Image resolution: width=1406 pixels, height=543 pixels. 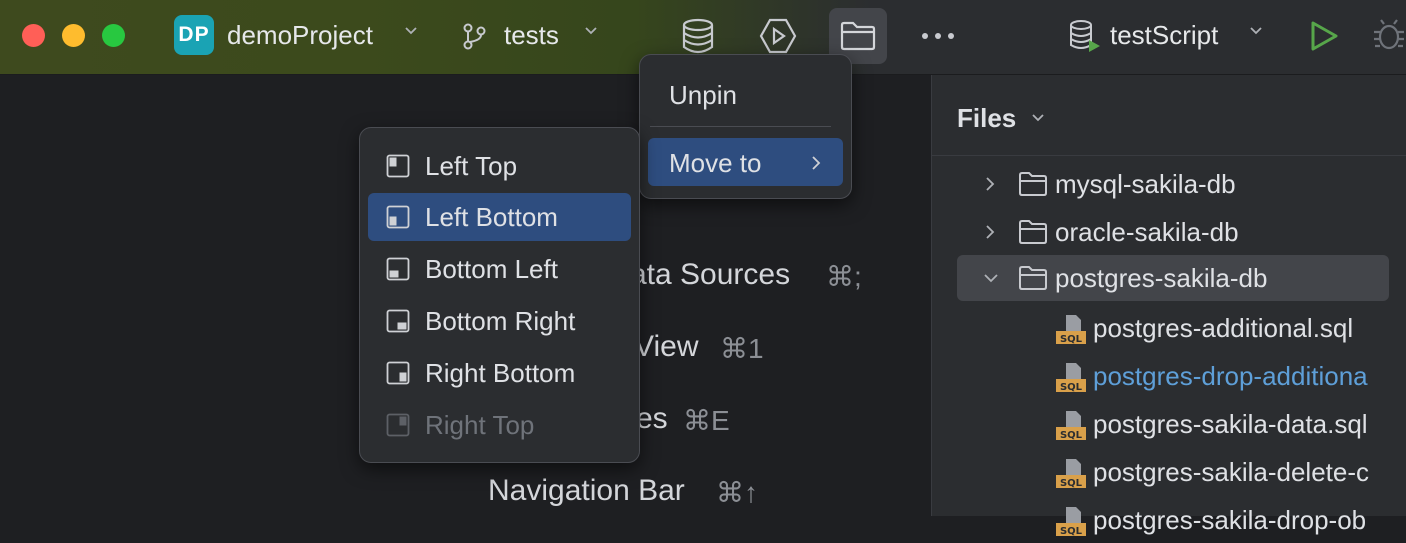 What do you see at coordinates (987, 118) in the screenshot?
I see `files-title-label: Files` at bounding box center [987, 118].